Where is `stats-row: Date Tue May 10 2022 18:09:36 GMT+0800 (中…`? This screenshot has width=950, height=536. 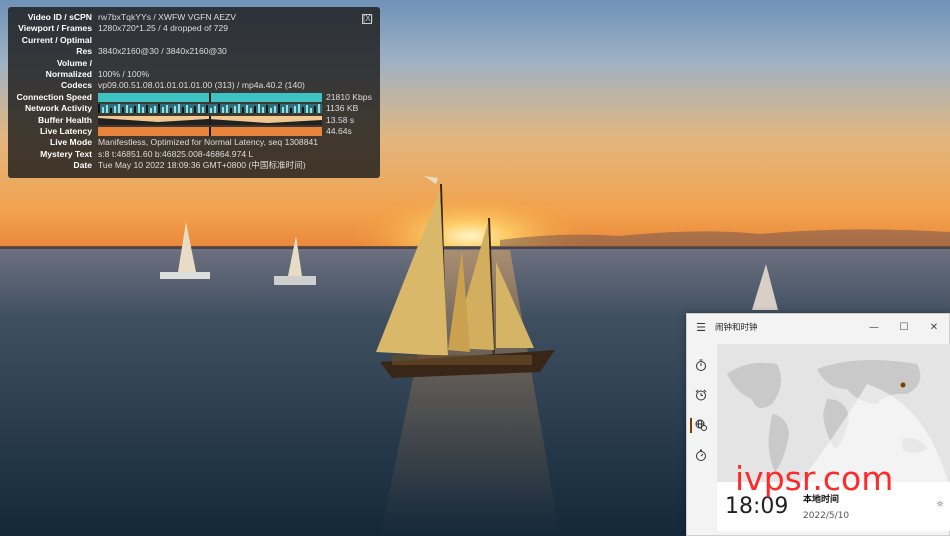
stats-row: Date Tue May 10 2022 18:09:36 GMT+0800 (中… is located at coordinates (194, 165).